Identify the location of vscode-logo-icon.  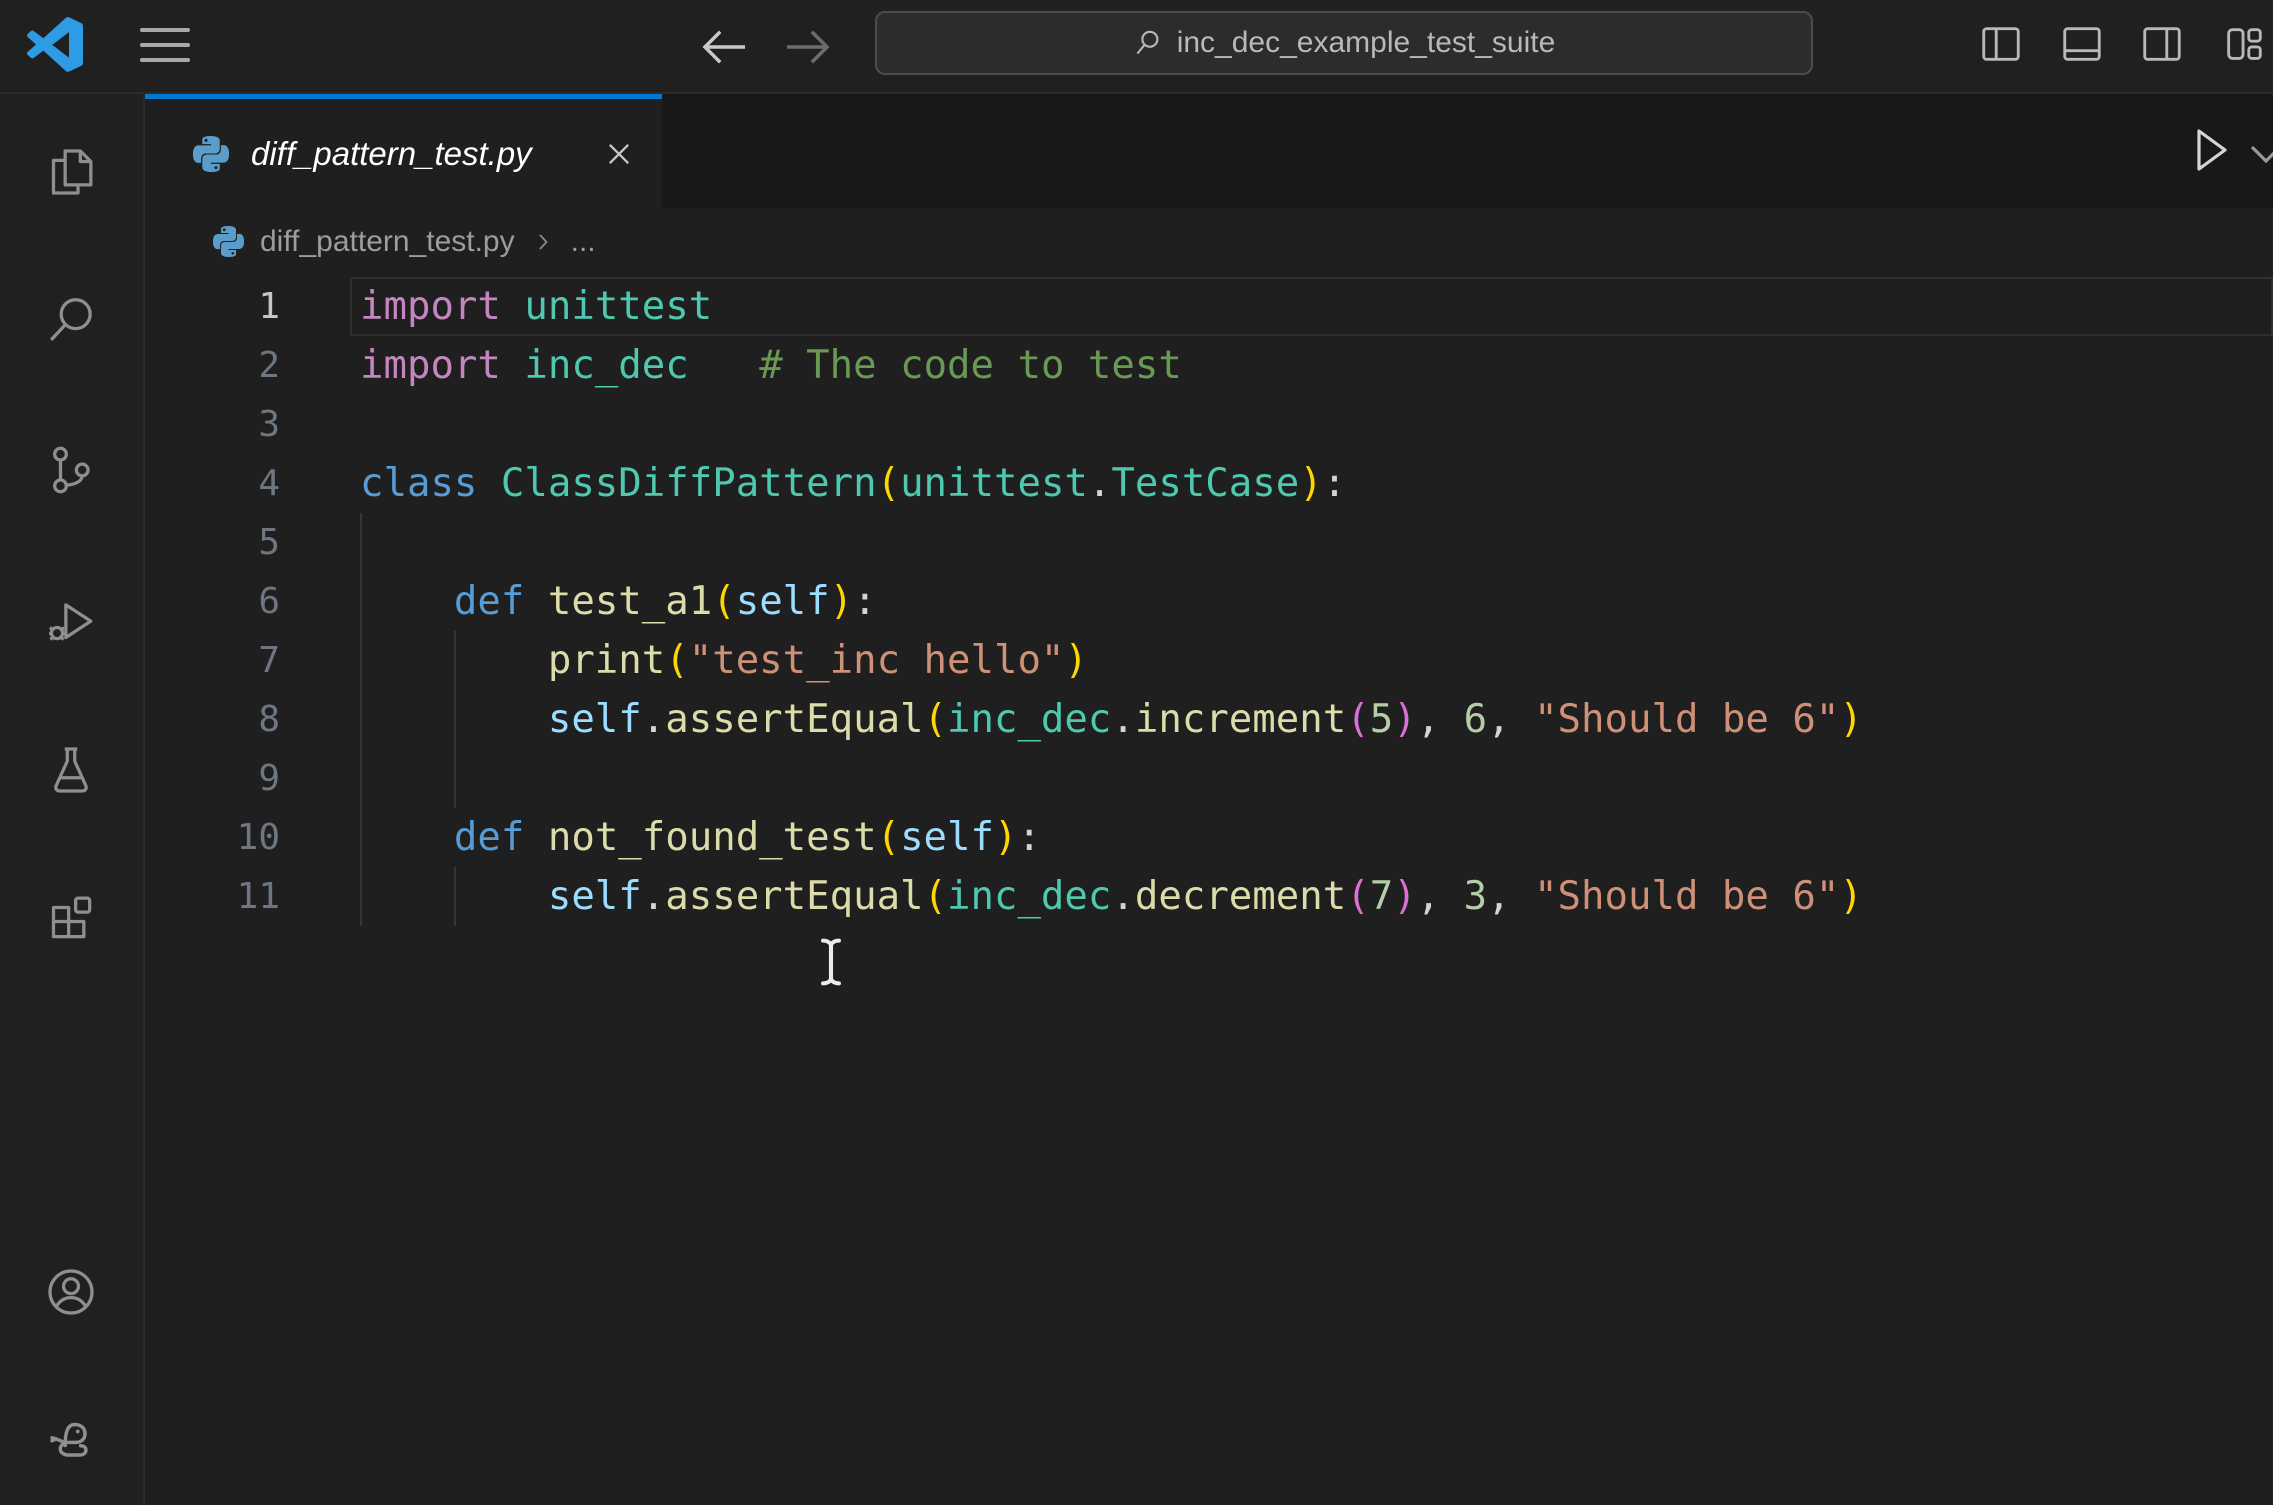
(55, 44).